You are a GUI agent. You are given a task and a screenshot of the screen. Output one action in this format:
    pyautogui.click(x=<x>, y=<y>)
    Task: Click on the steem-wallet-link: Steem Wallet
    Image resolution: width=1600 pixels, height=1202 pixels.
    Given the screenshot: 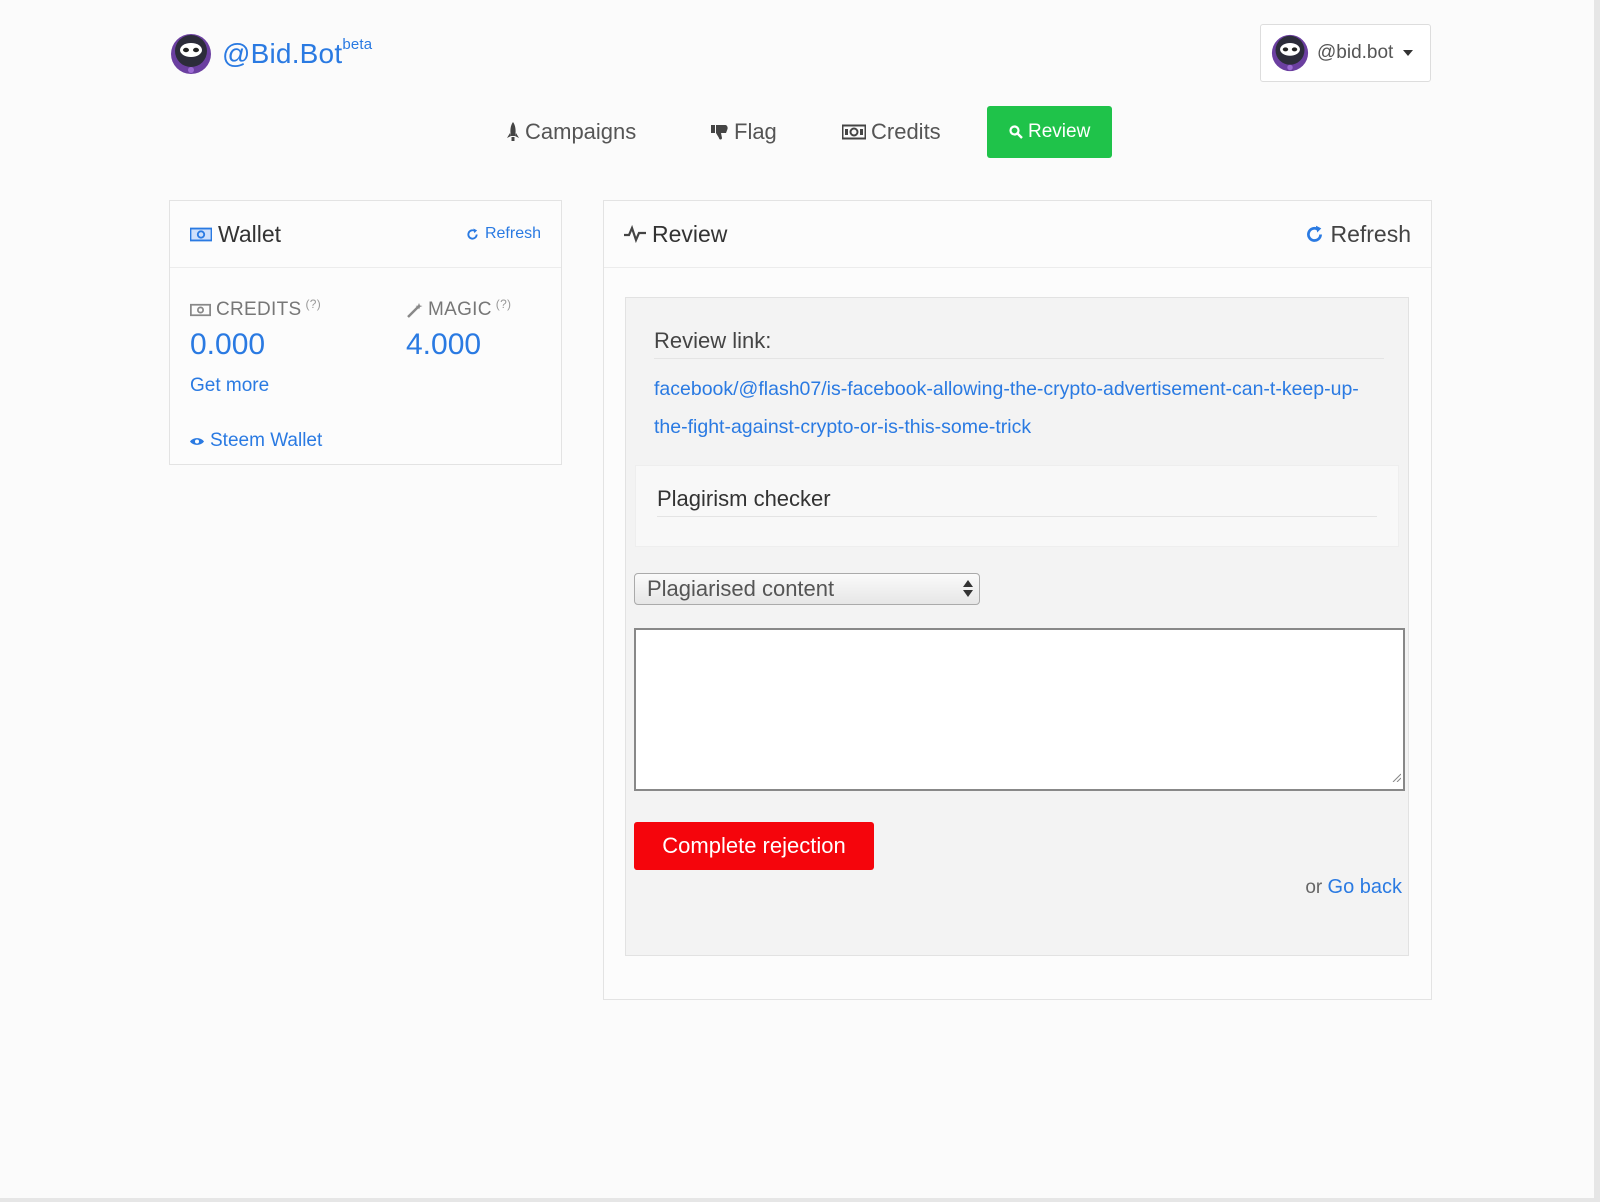 What is the action you would take?
    pyautogui.click(x=256, y=441)
    